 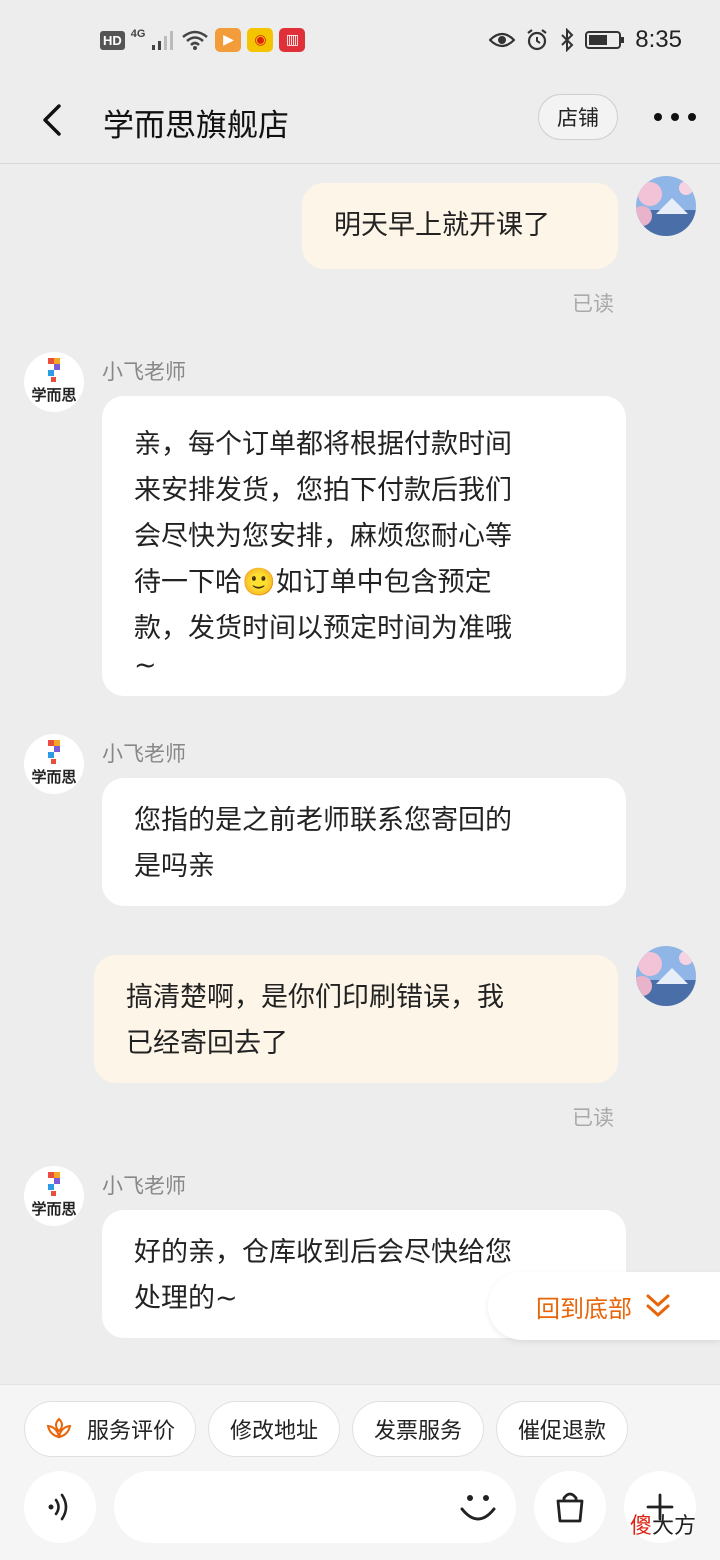 I want to click on wifi-icon, so click(x=195, y=40).